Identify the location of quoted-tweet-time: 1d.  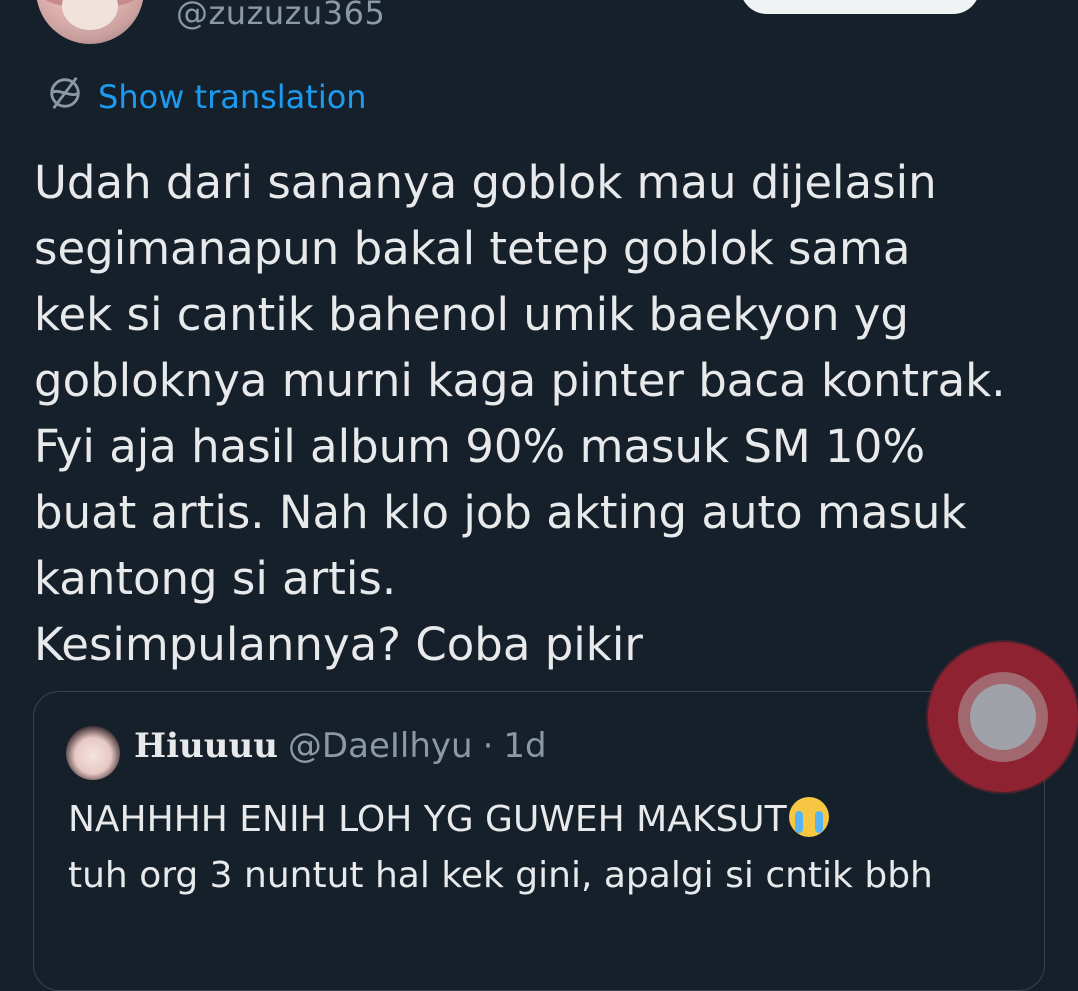
(524, 746).